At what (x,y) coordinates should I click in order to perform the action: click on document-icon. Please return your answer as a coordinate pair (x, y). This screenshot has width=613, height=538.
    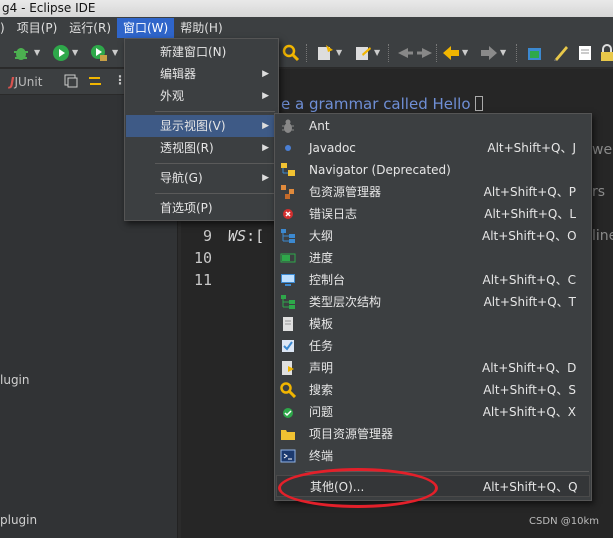
    Looking at the image, I should click on (585, 53).